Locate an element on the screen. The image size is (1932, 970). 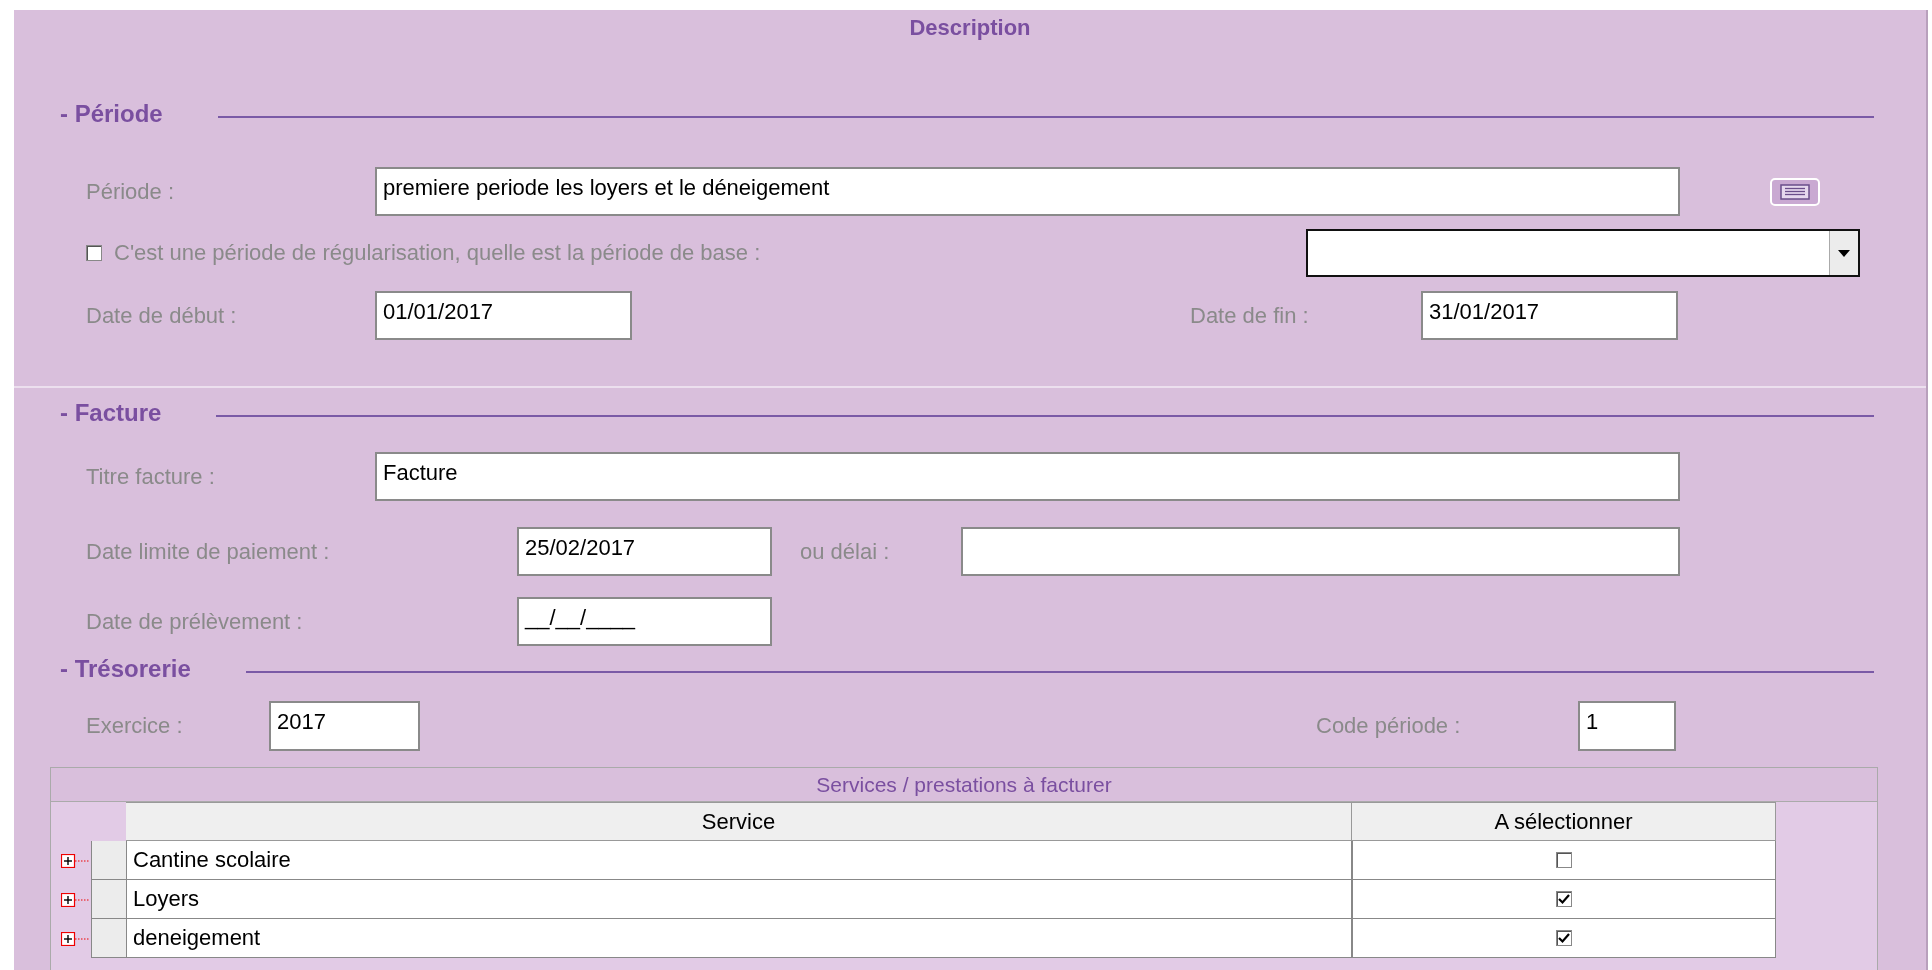
field-label: Période : is located at coordinates (131, 191).